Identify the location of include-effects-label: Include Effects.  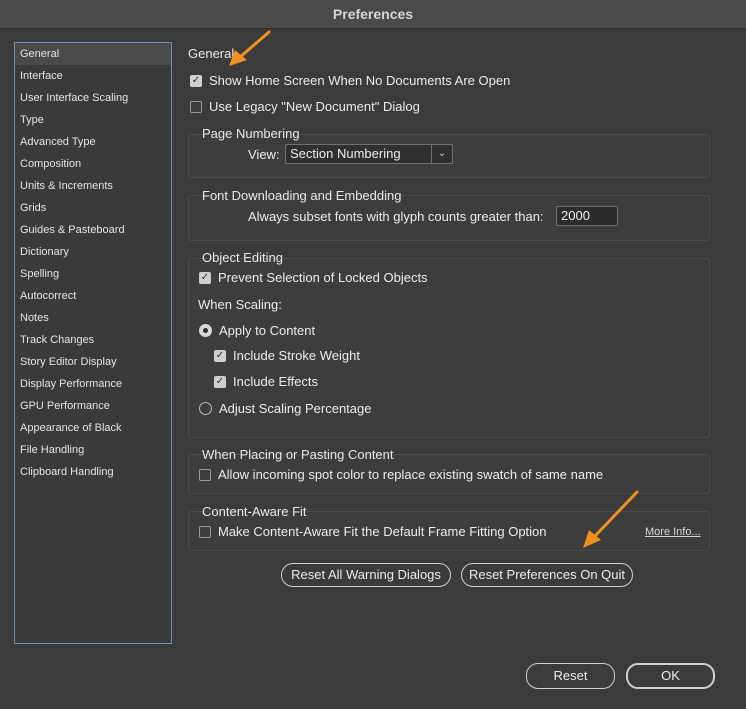
(276, 381).